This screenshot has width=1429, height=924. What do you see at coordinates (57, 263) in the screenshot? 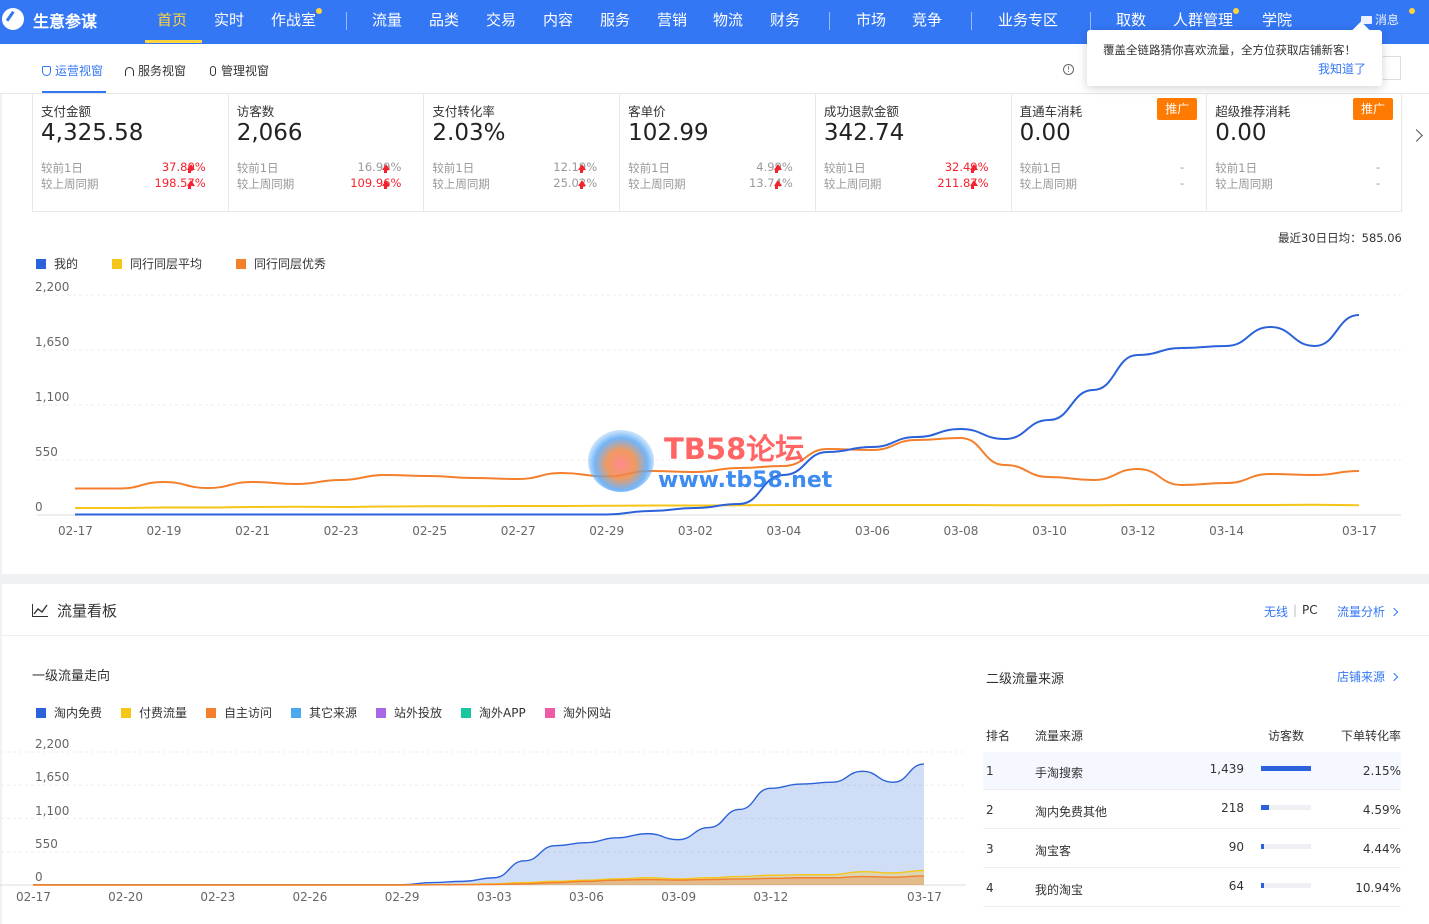
I see `legend-mine: 我的` at bounding box center [57, 263].